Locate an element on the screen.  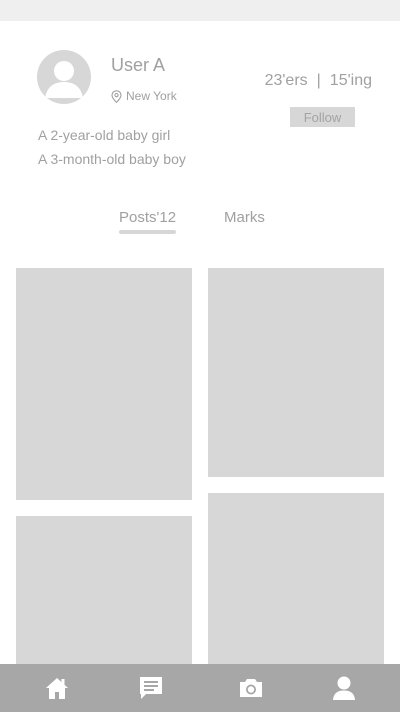
messages-icon is located at coordinates (151, 688).